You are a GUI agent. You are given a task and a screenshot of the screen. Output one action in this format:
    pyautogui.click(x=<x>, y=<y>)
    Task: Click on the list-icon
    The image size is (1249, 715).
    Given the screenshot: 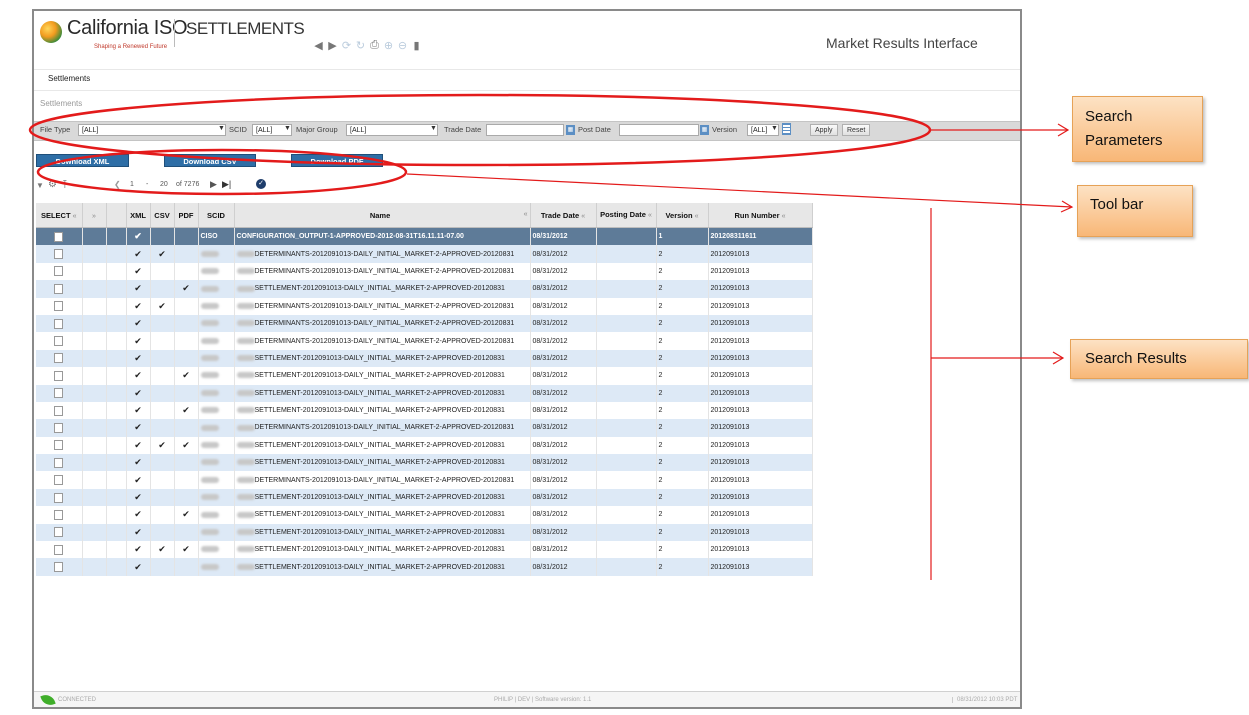 What is the action you would take?
    pyautogui.click(x=786, y=129)
    